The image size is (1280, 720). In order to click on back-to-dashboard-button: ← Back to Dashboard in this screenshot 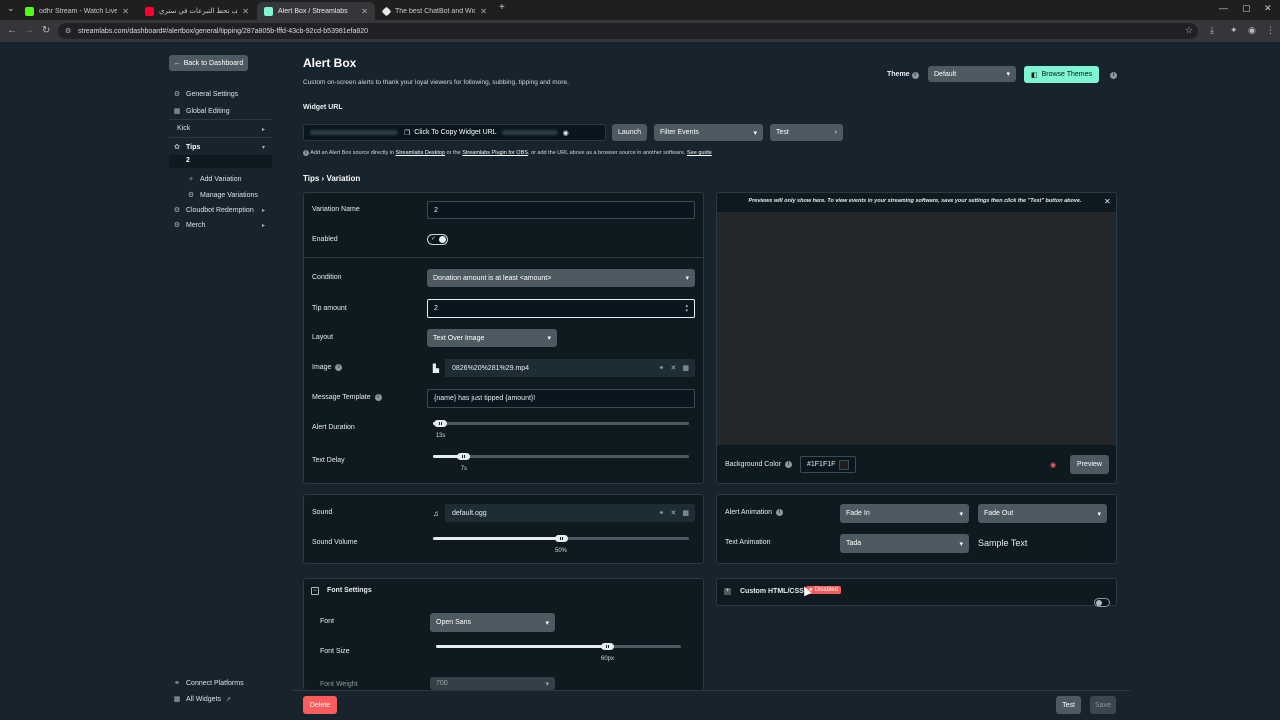, I will do `click(208, 63)`.